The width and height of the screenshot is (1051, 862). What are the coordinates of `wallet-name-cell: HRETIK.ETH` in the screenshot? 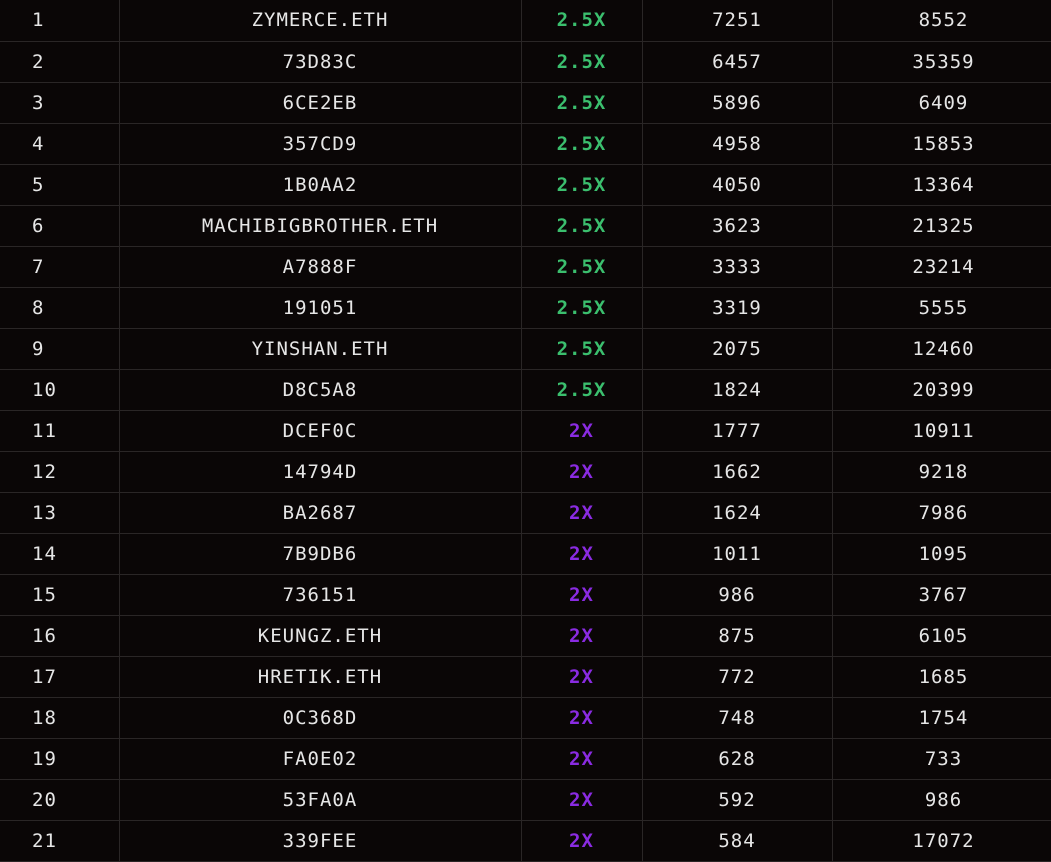 It's located at (320, 676).